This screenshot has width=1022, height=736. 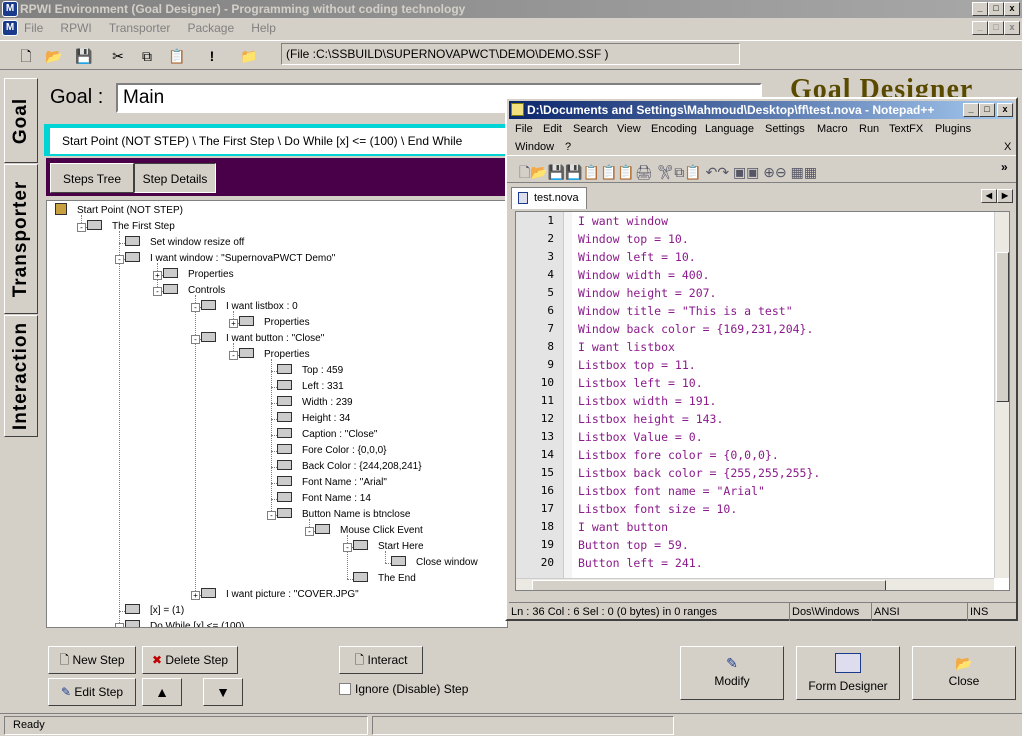 What do you see at coordinates (310, 387) in the screenshot?
I see `tree-node: Left : 331` at bounding box center [310, 387].